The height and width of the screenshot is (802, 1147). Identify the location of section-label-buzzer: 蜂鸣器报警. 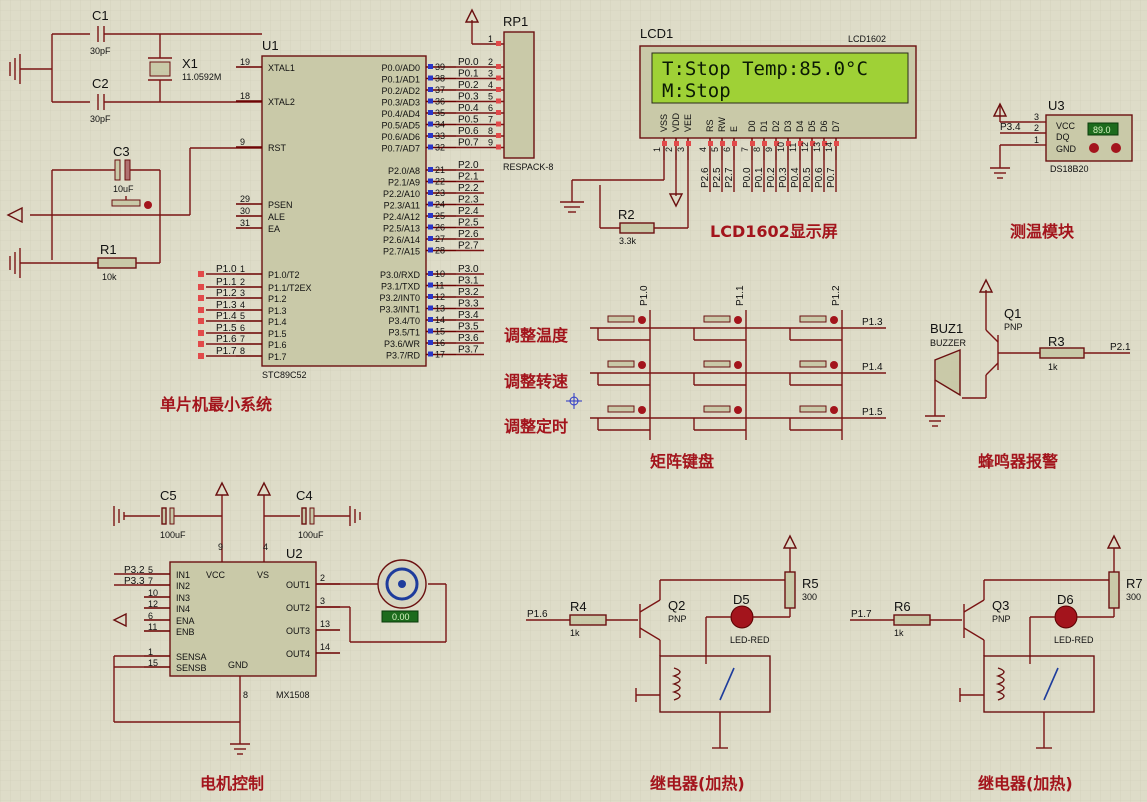
(1018, 461).